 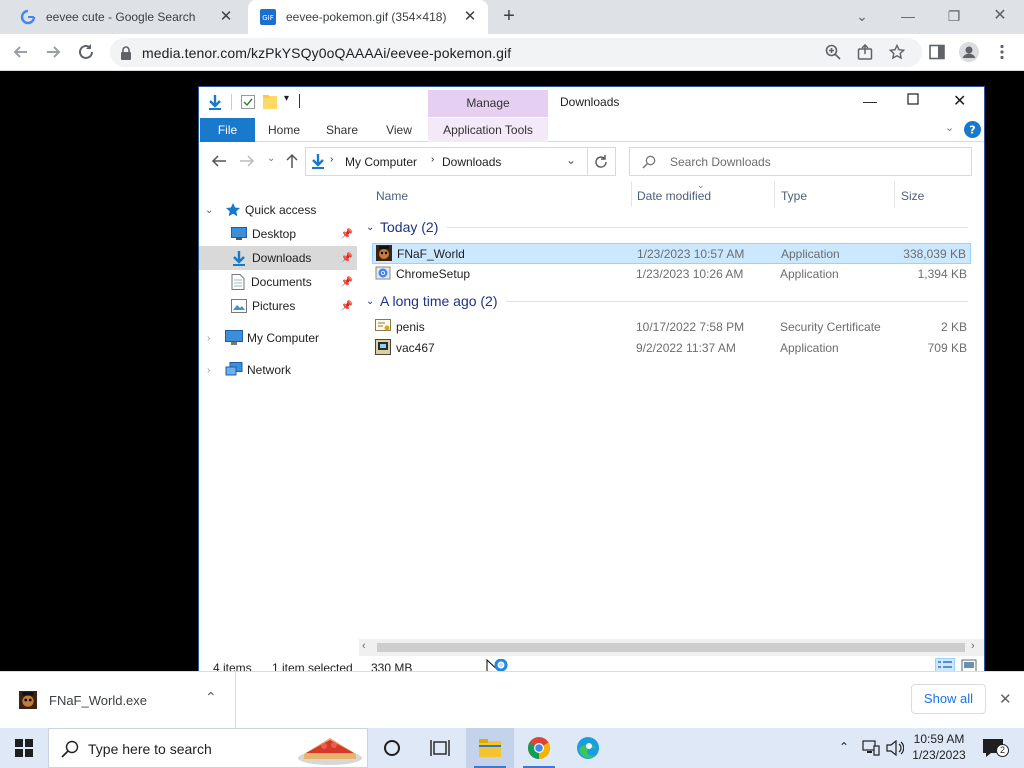 I want to click on clock: 10:59 AM 1/23/2023, so click(x=939, y=748).